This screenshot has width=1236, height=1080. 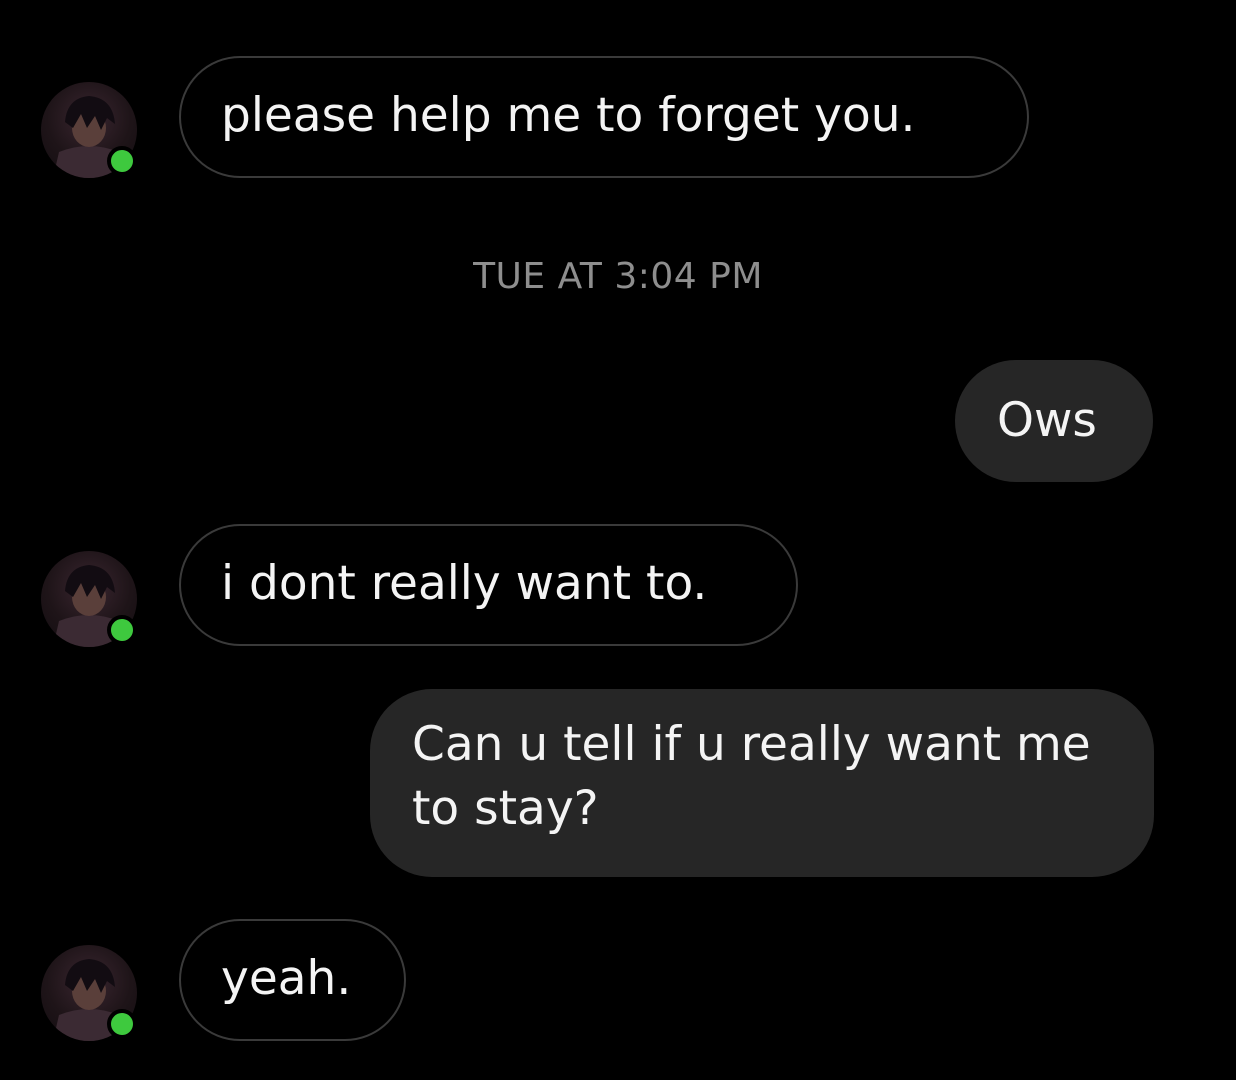 I want to click on incoming-message-bubble: please help me to forget you., so click(x=604, y=117).